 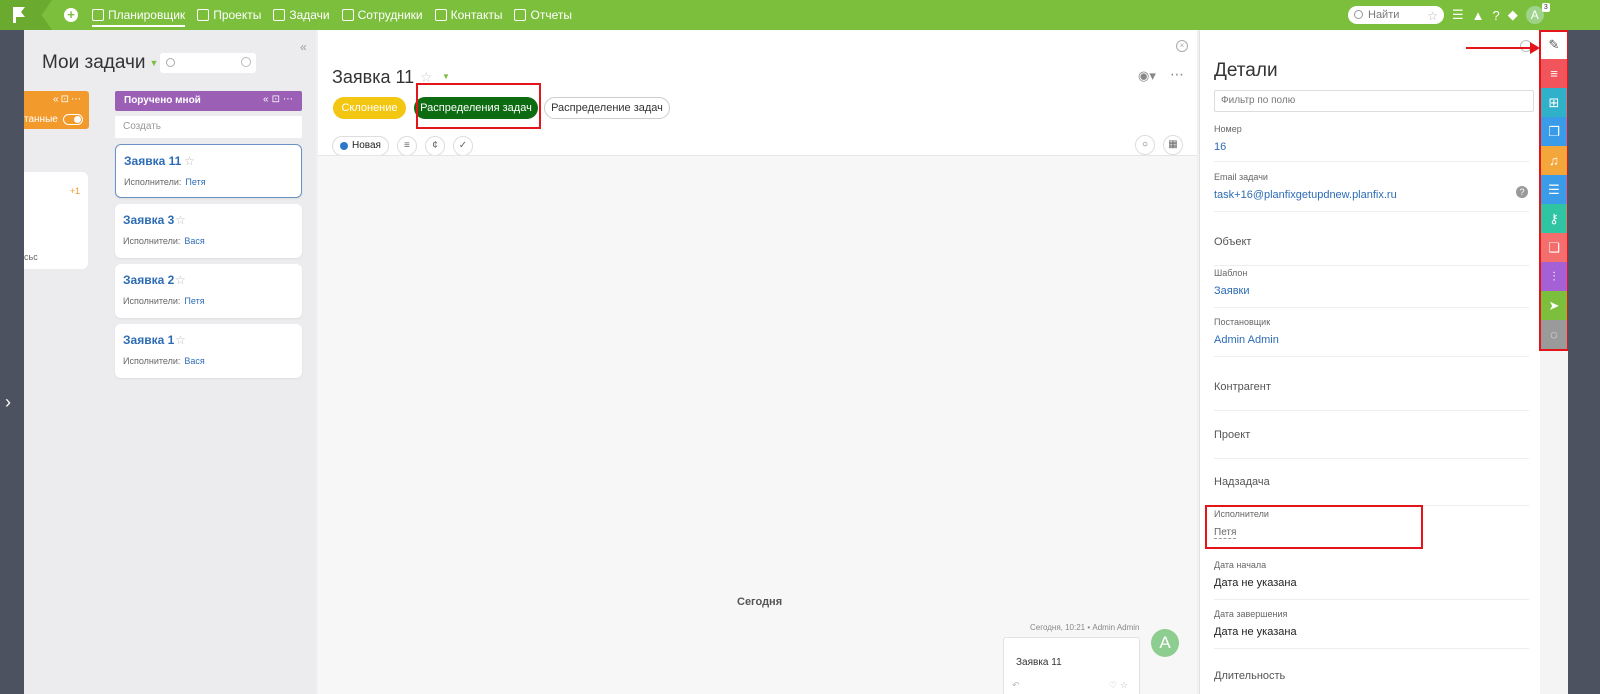 I want to click on message-meta: Сегодня, 10:21 • Admin Admin, so click(x=1085, y=627).